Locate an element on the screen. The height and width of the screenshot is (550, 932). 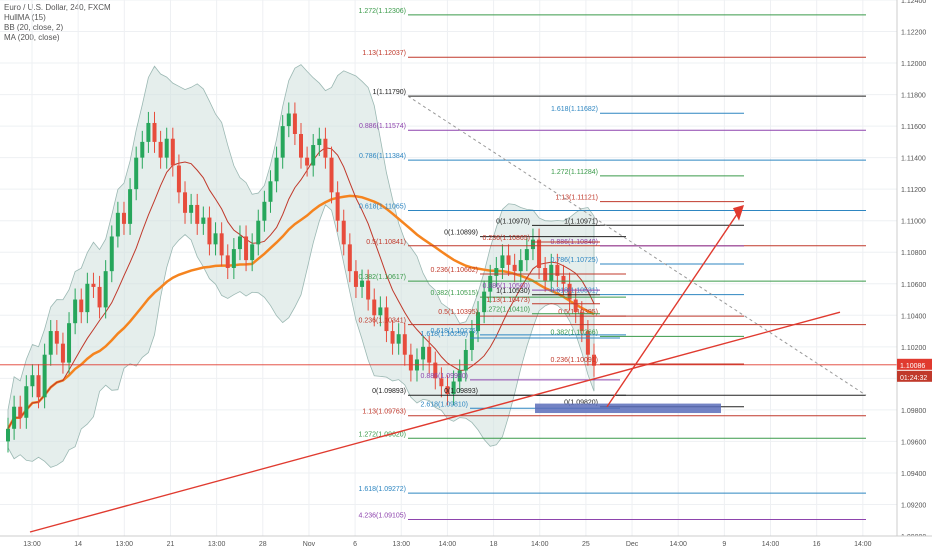
fib-level-label: 0.886(1.09990) is located at coordinates (444, 376).